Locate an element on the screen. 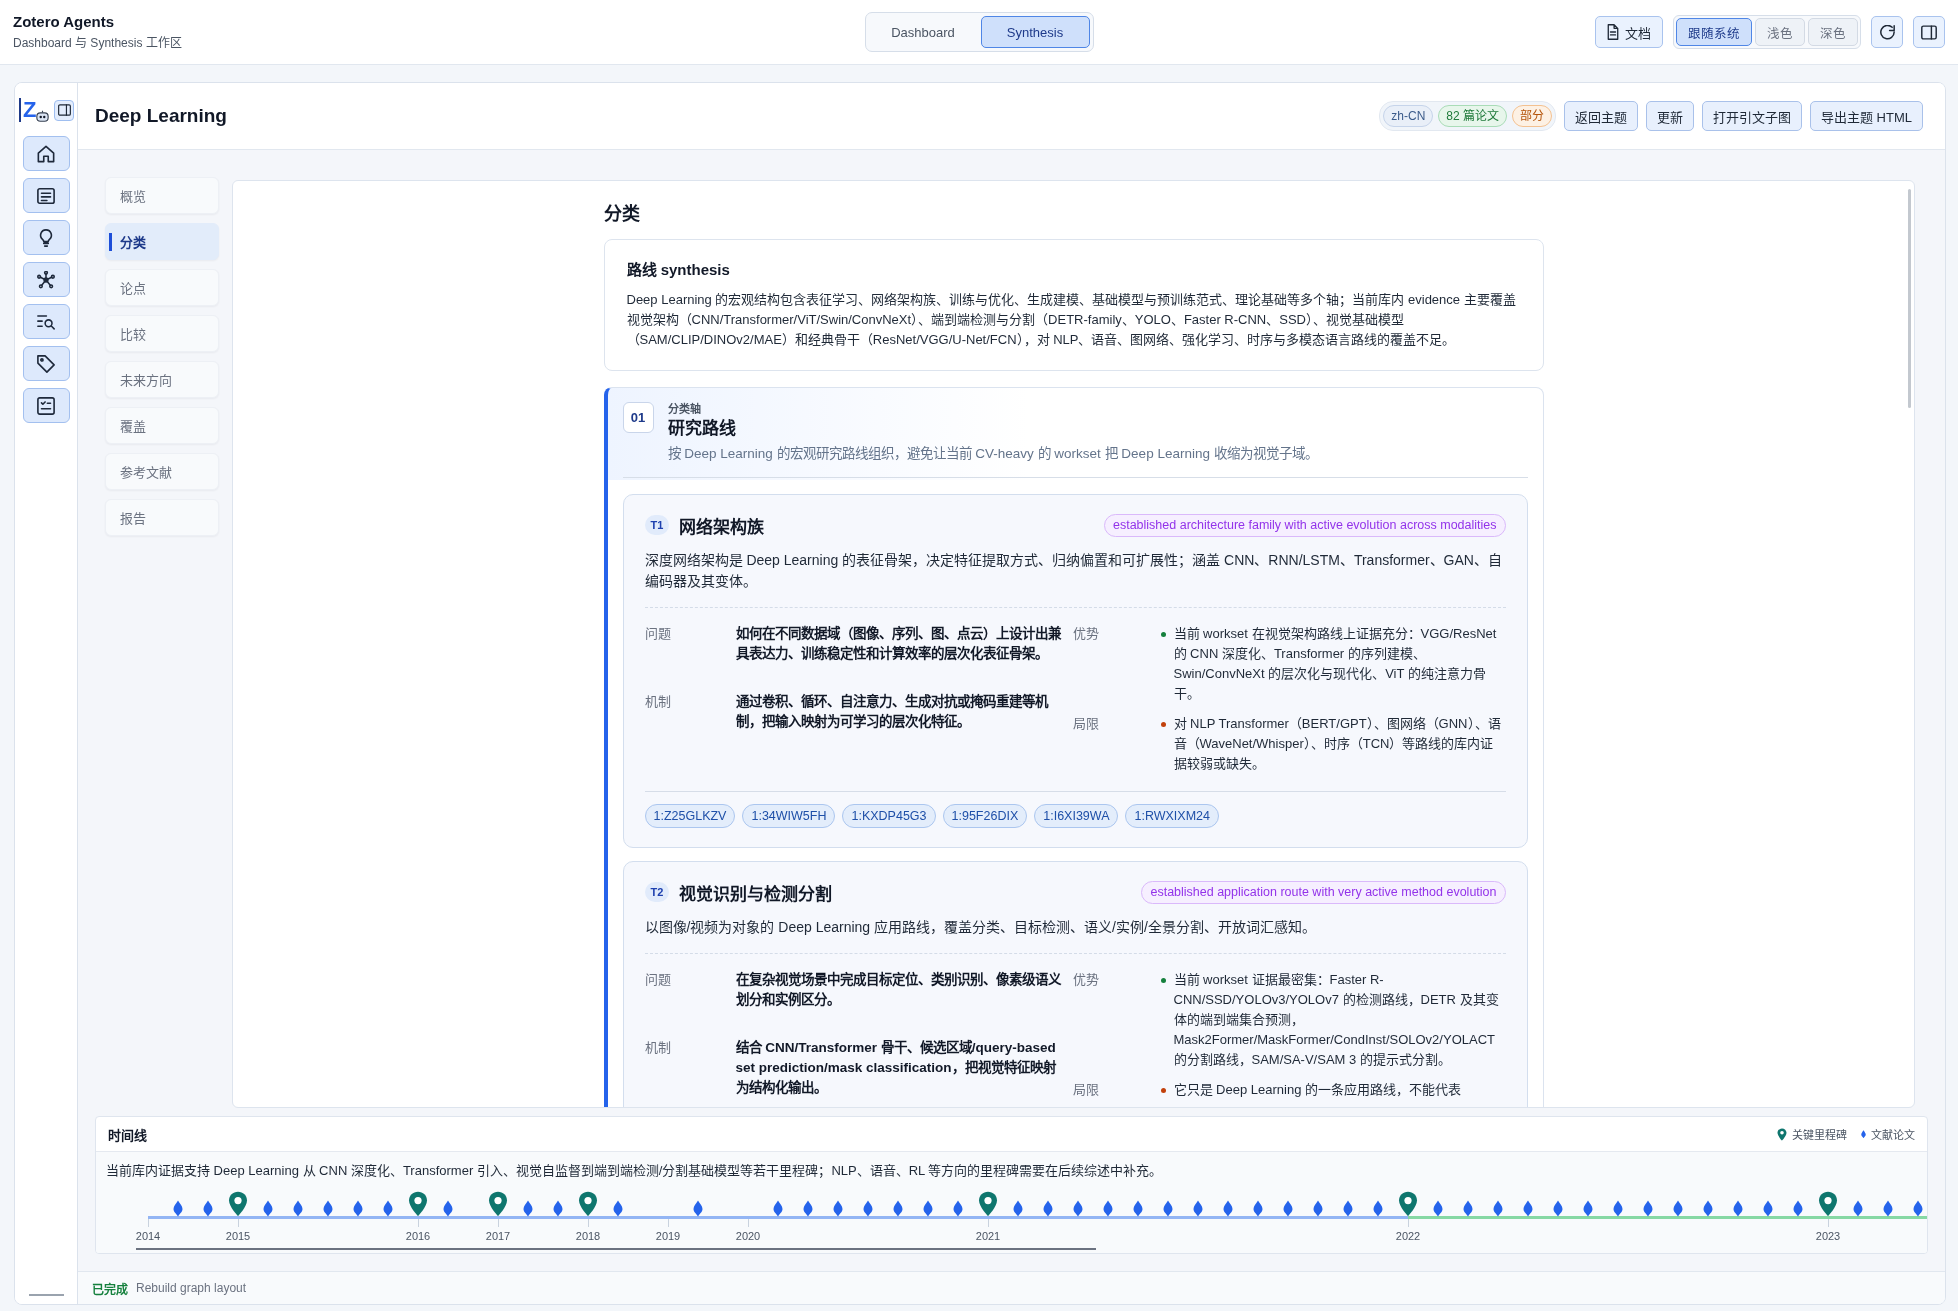 The width and height of the screenshot is (1958, 1311). section-tab: 概览 is located at coordinates (162, 195).